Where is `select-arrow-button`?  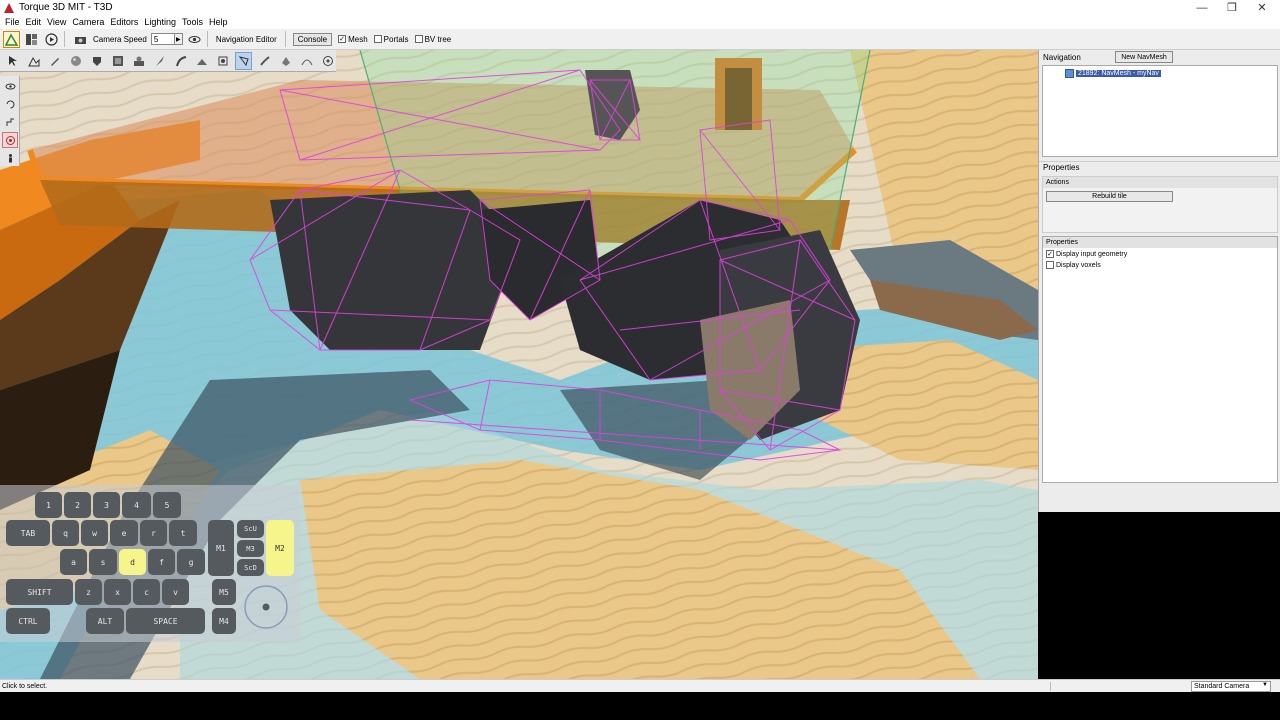
select-arrow-button is located at coordinates (12, 61).